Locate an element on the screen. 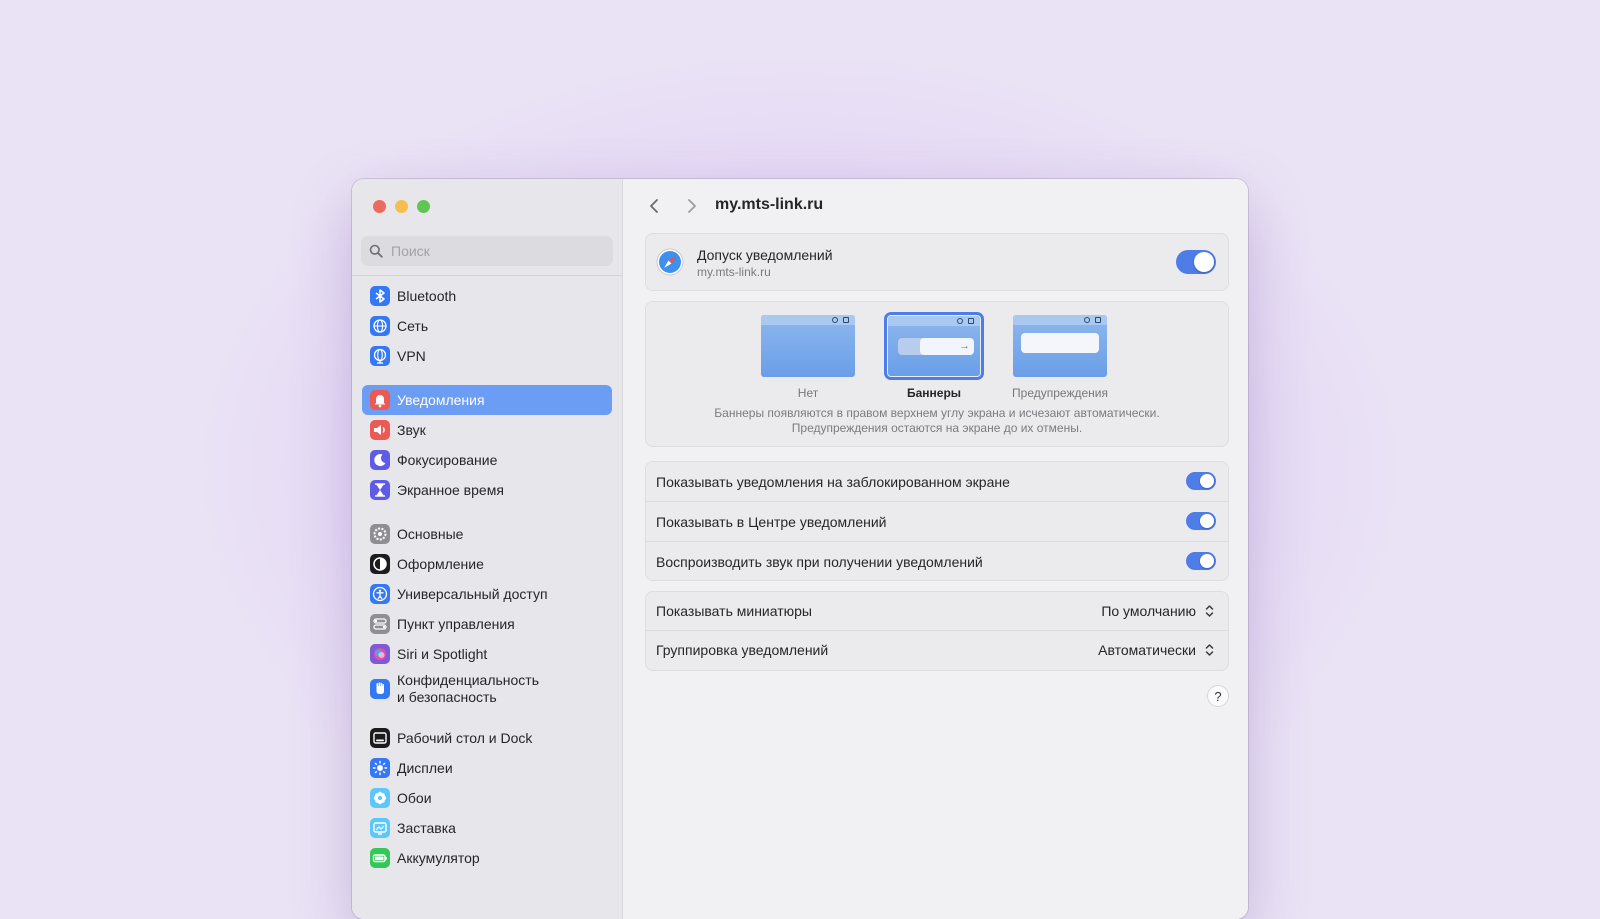  chevron-right-icon is located at coordinates (692, 206).